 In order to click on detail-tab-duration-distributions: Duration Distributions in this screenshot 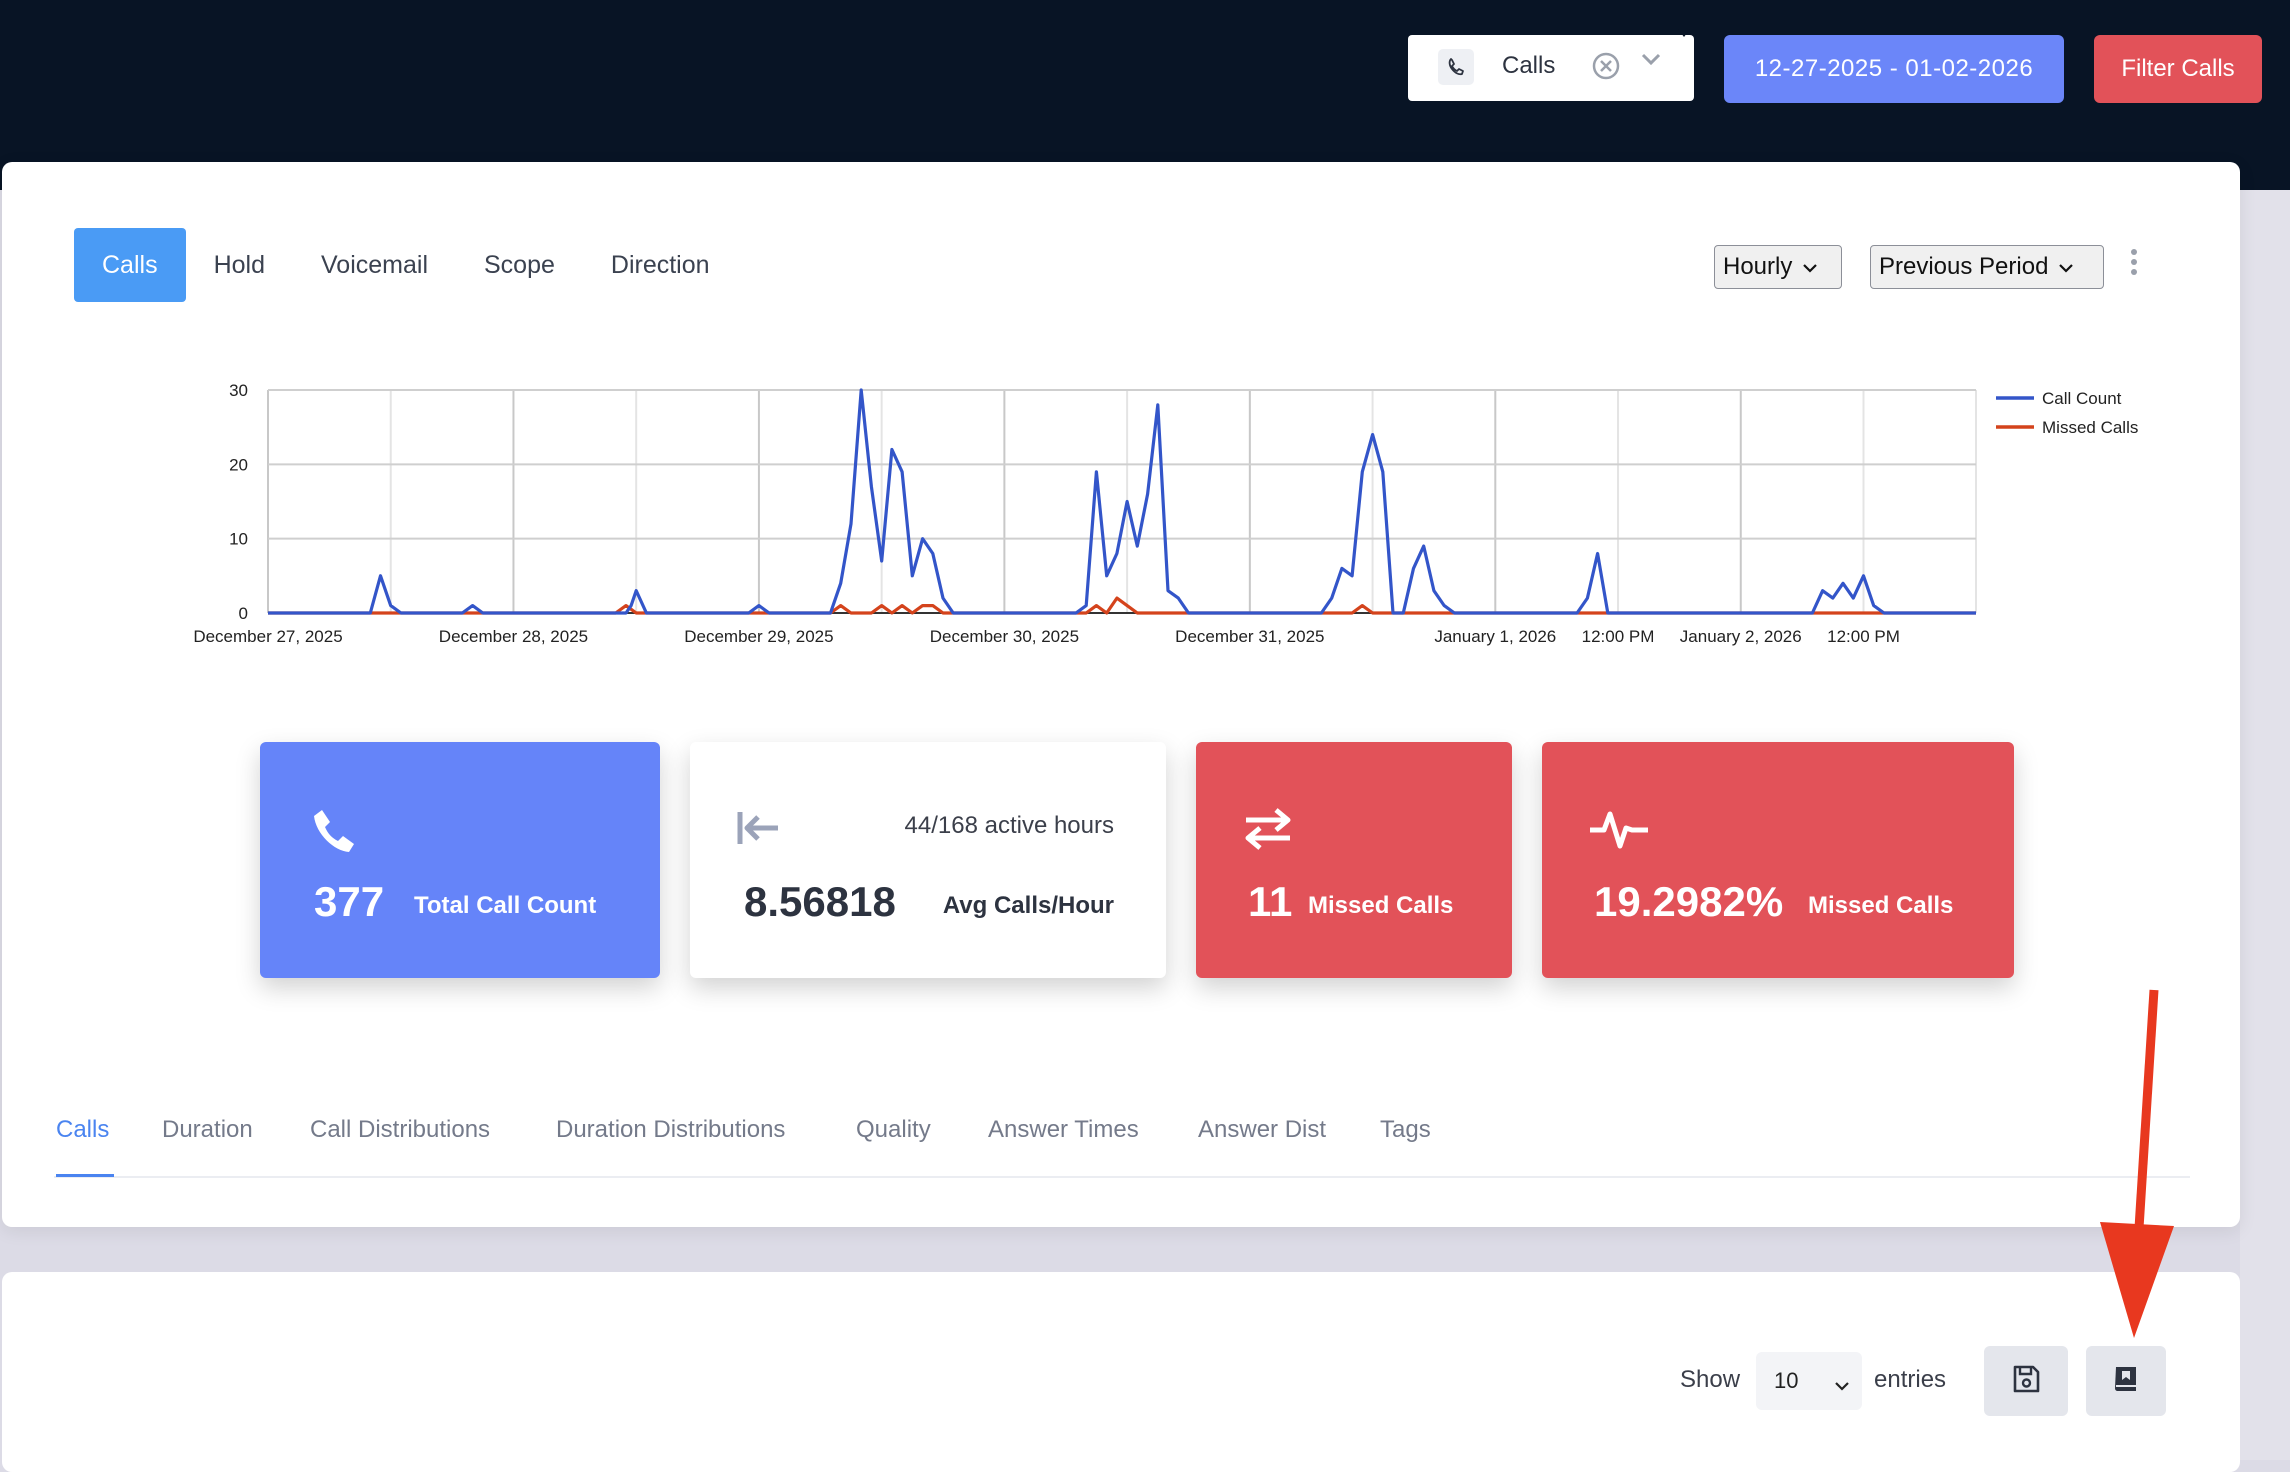, I will do `click(670, 1130)`.